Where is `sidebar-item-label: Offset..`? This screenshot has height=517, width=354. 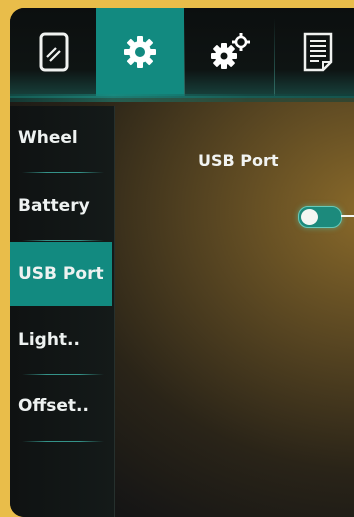 sidebar-item-label: Offset.. is located at coordinates (53, 406).